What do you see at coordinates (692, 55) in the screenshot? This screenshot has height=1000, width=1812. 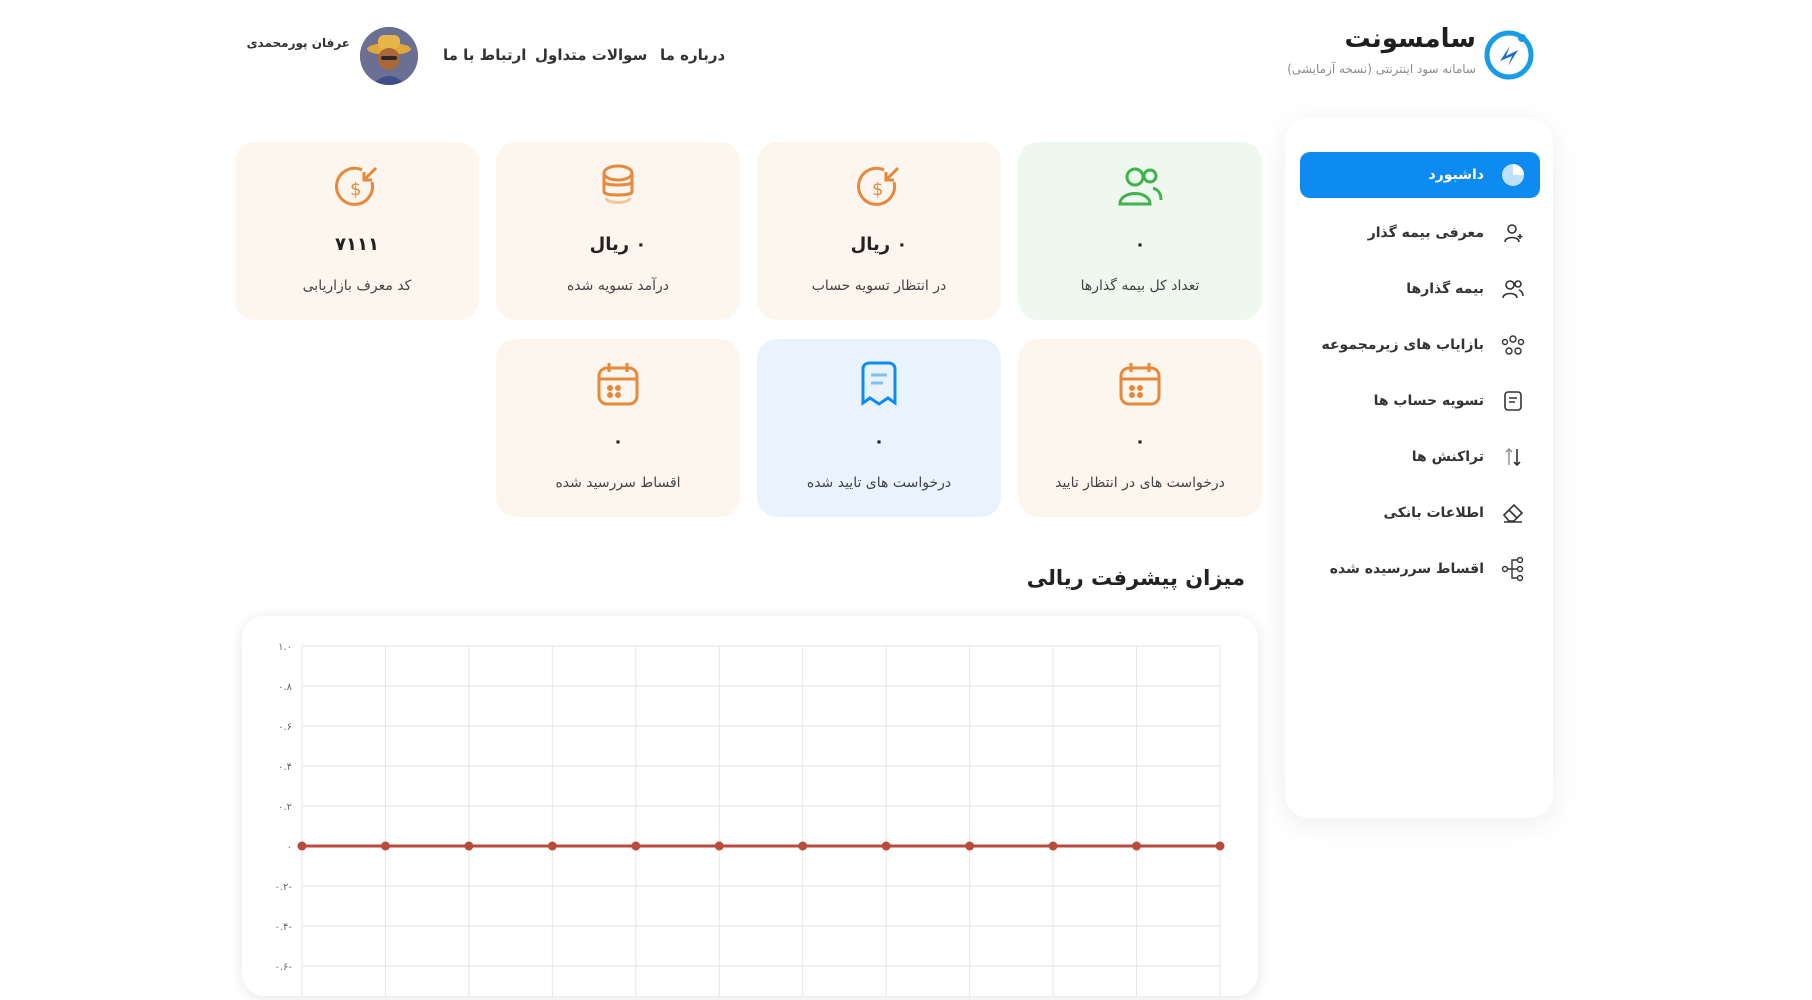 I see `nav-about-link: درباره ما` at bounding box center [692, 55].